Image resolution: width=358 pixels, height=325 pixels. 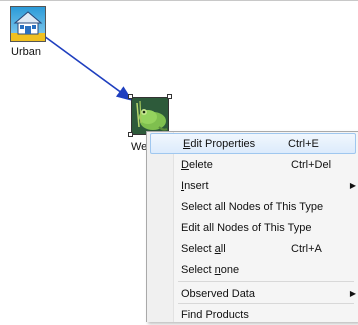 I want to click on menu-item-label: Select all Nodes of This Type, so click(x=252, y=206).